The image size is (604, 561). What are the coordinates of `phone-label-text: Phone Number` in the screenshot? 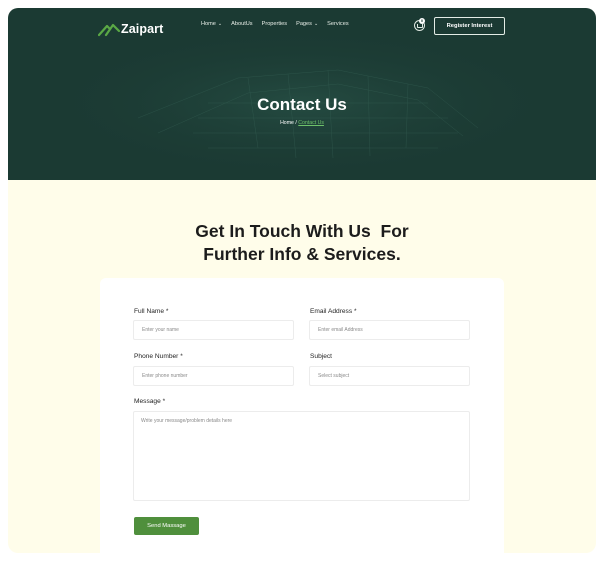 It's located at (156, 356).